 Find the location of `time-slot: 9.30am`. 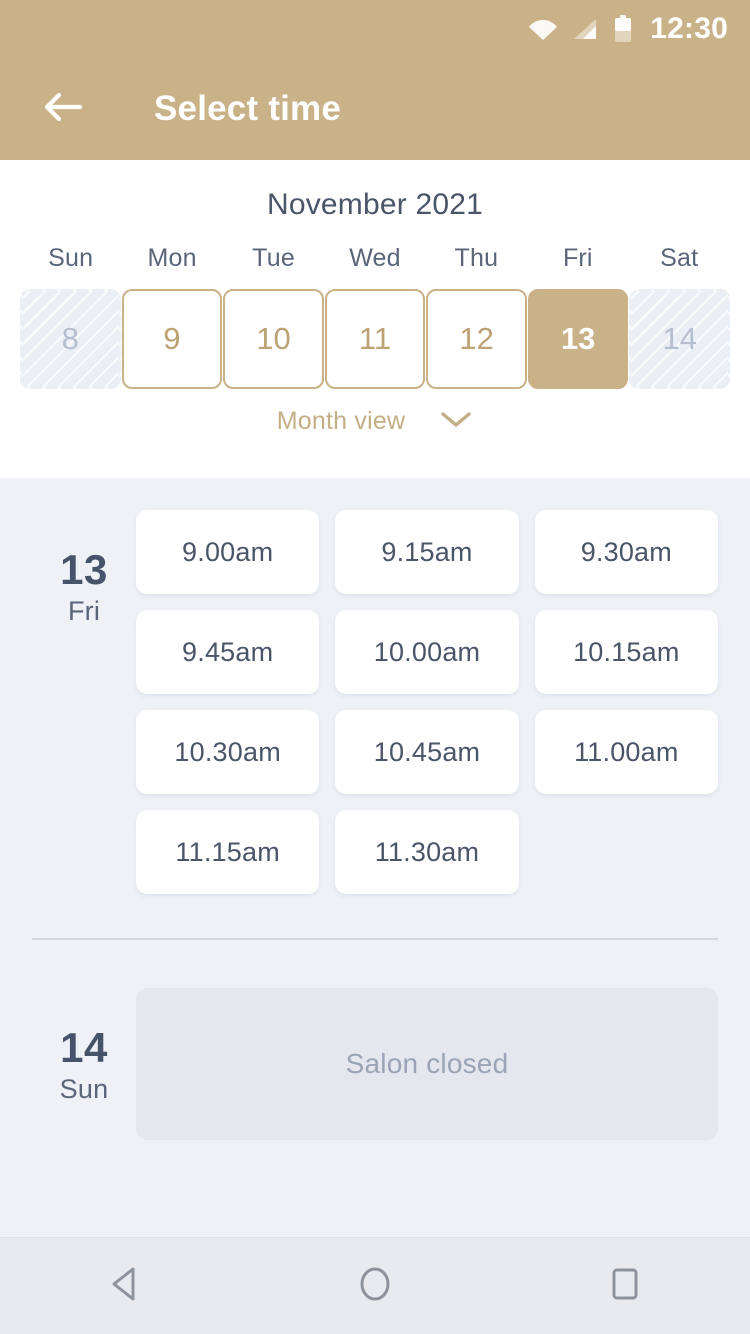

time-slot: 9.30am is located at coordinates (626, 552).